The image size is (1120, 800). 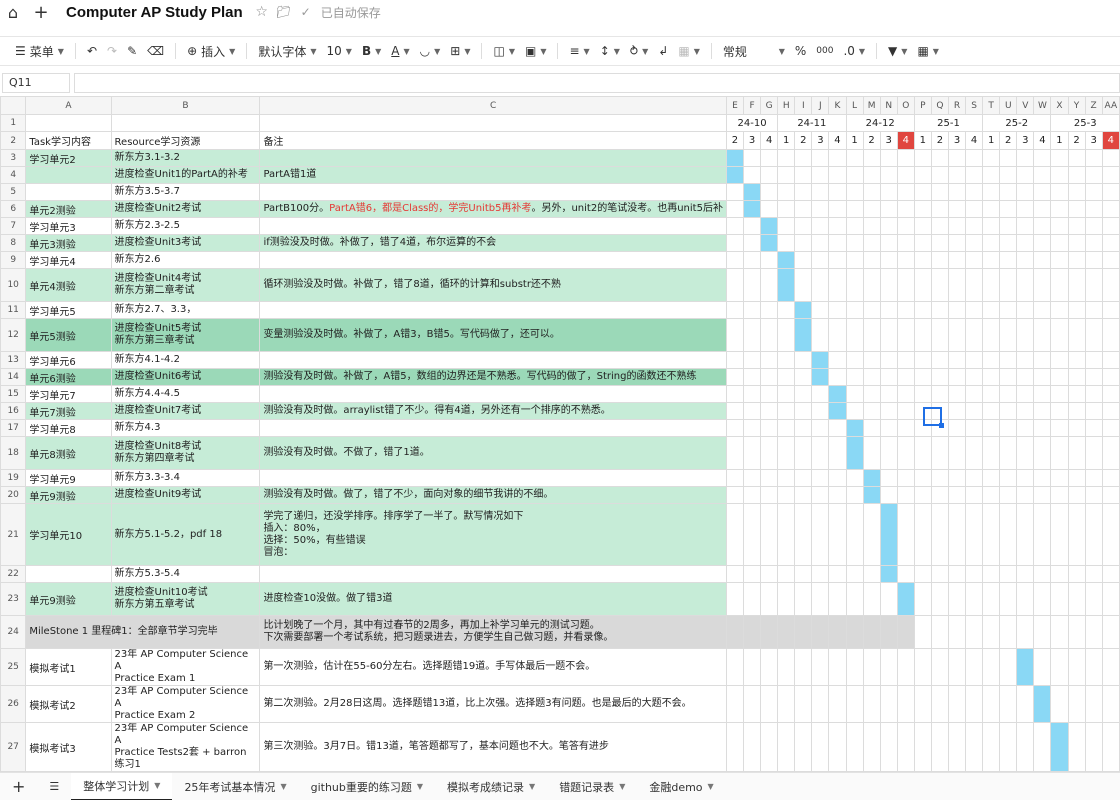 What do you see at coordinates (639, 51) in the screenshot?
I see `text-rotate-button: ⥁ ▼` at bounding box center [639, 51].